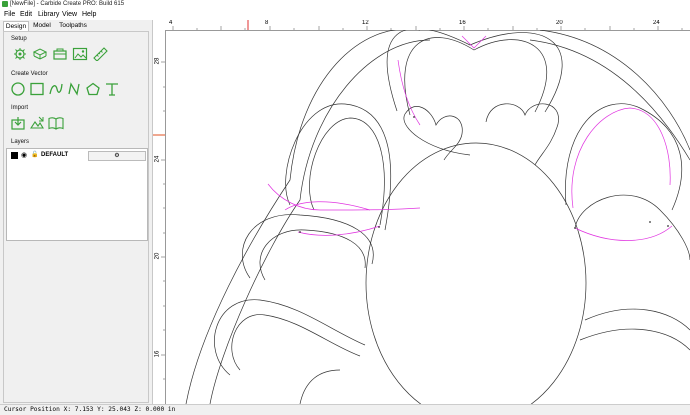 Image resolution: width=690 pixels, height=415 pixels. Describe the element at coordinates (26, 14) in the screenshot. I see `menu-edit: Edit` at that location.